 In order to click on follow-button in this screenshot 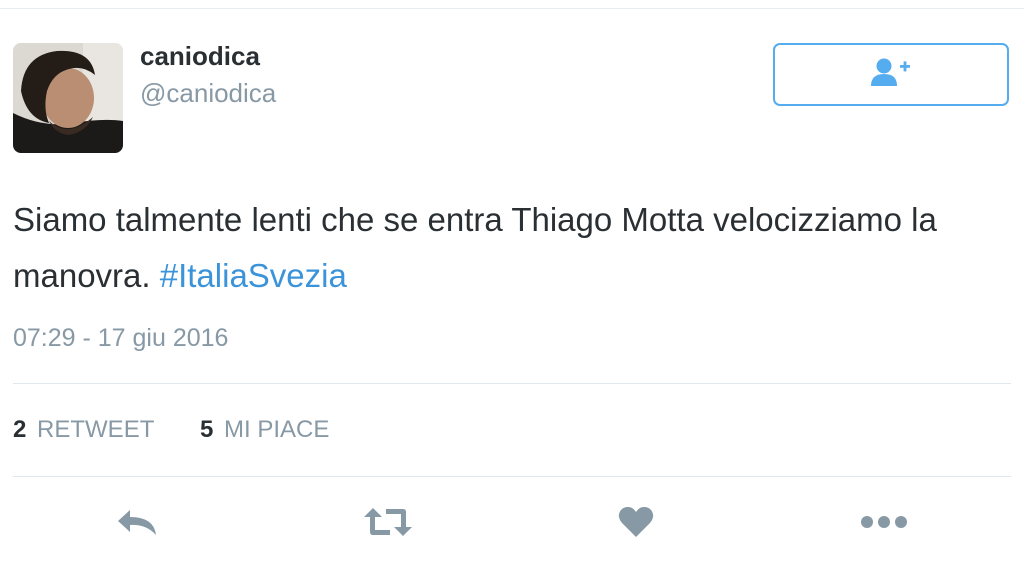, I will do `click(891, 74)`.